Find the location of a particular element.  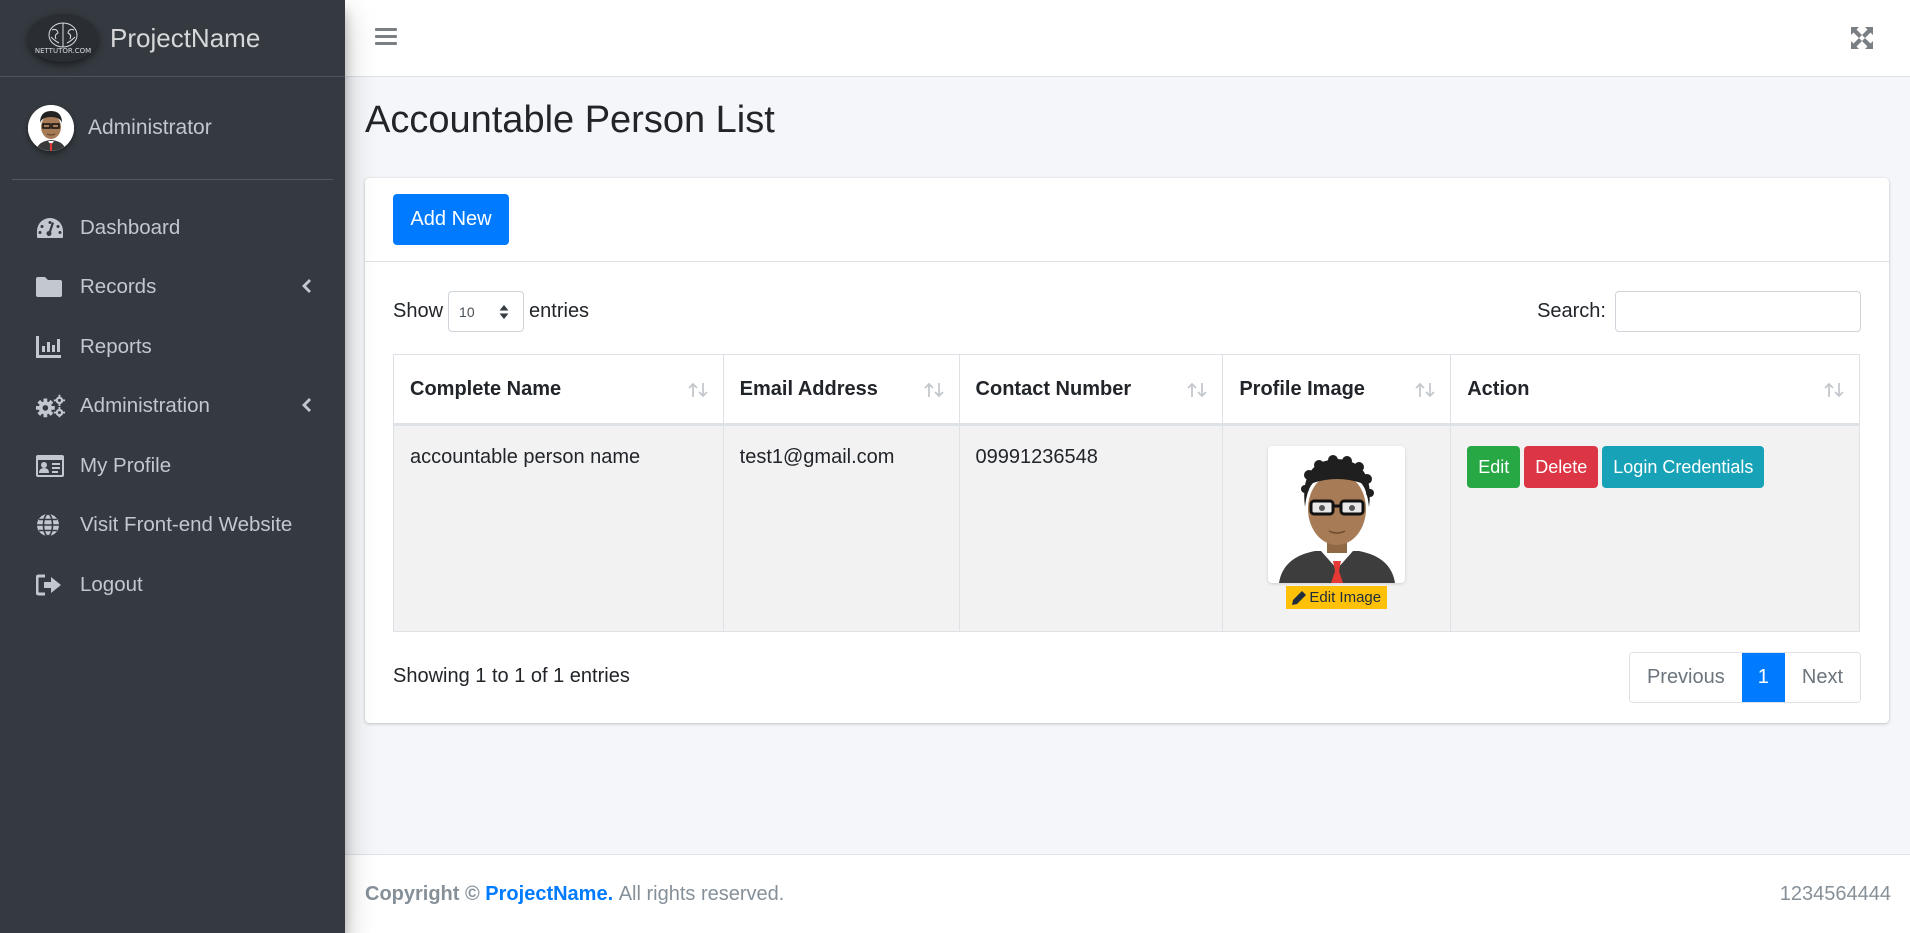

pagination-page-1: 1 is located at coordinates (1763, 677).